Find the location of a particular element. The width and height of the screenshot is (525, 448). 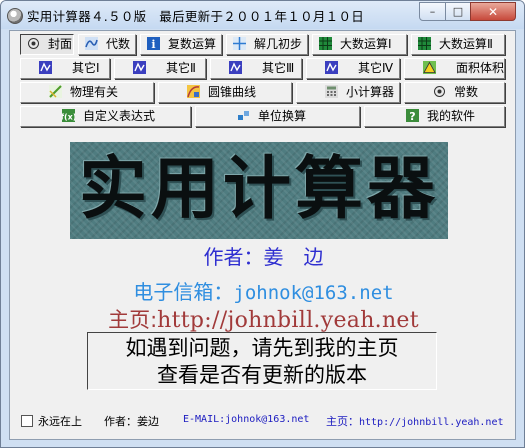

email-label: 电子信箱： is located at coordinates (183, 292).